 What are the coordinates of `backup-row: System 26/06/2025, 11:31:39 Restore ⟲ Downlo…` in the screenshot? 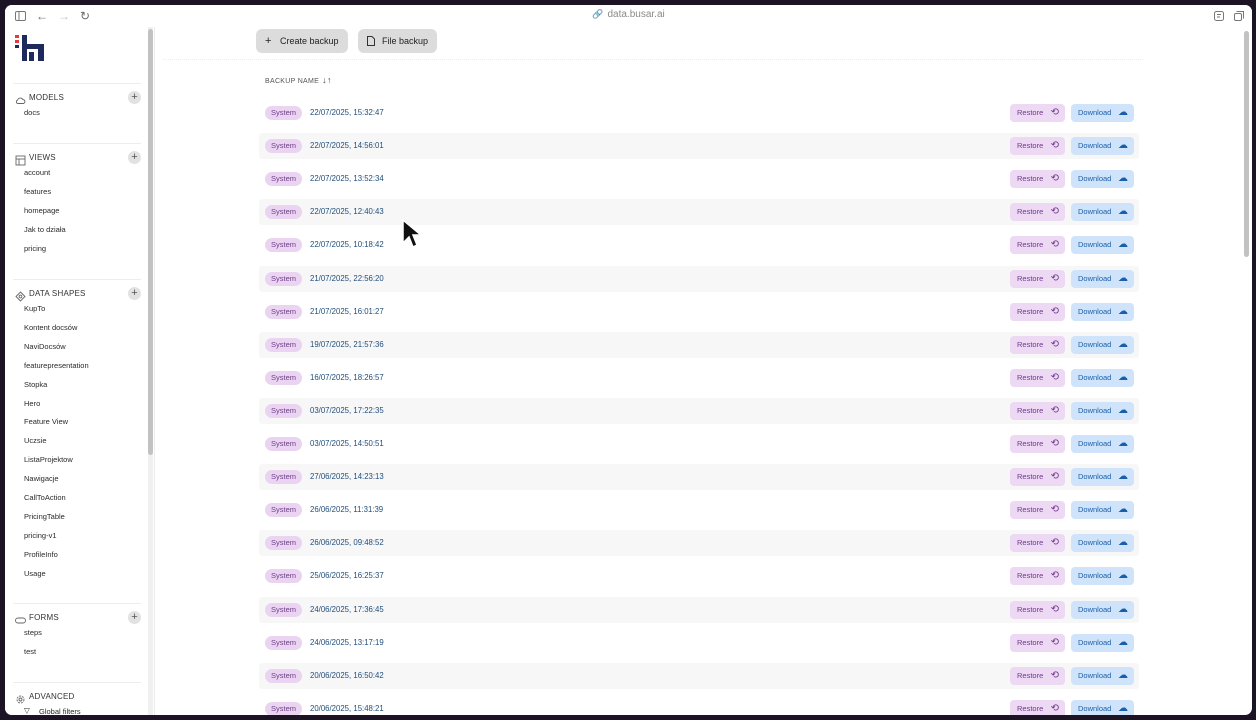 It's located at (699, 510).